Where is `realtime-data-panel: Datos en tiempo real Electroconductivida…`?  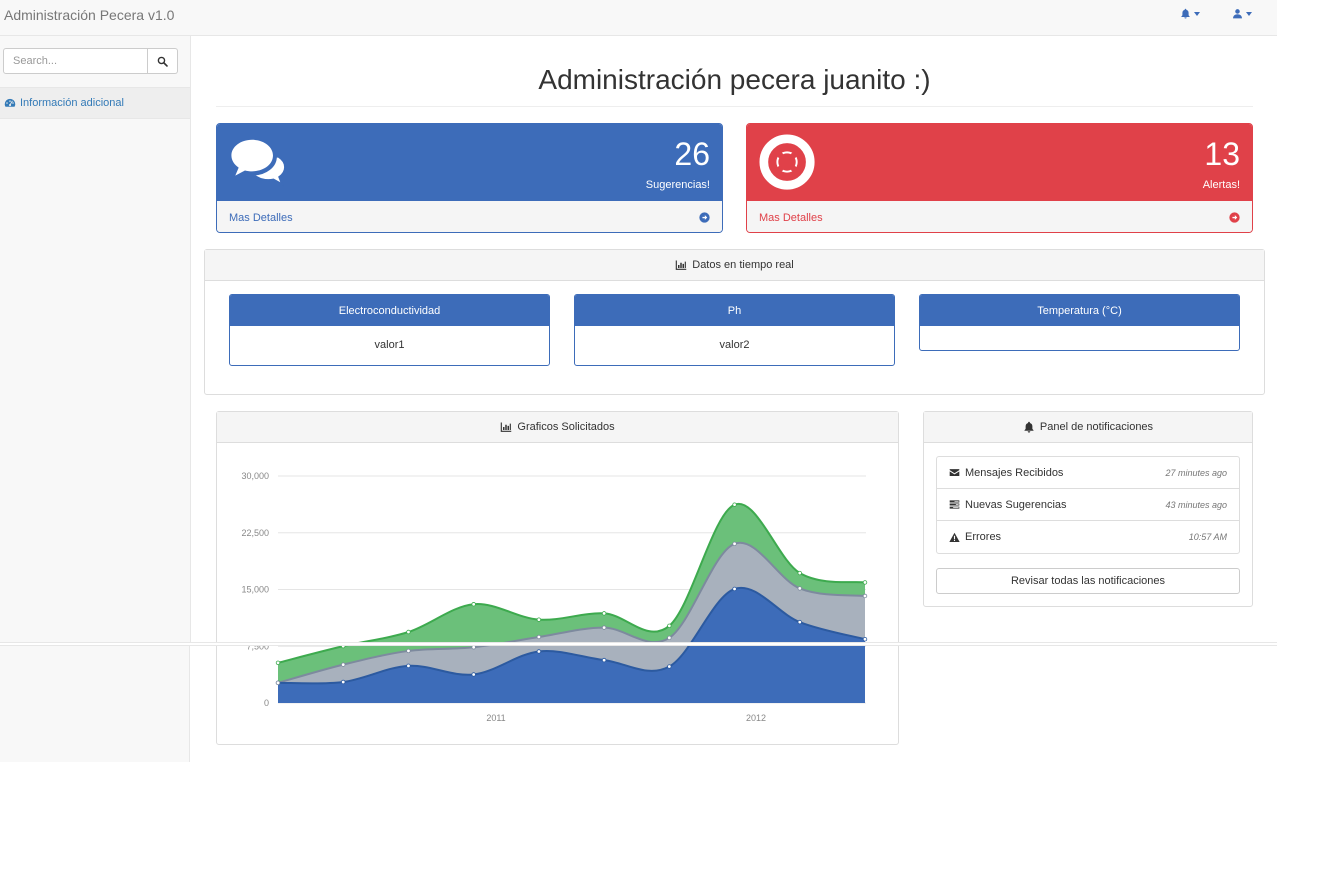
realtime-data-panel: Datos en tiempo real Electroconductivida… is located at coordinates (734, 322).